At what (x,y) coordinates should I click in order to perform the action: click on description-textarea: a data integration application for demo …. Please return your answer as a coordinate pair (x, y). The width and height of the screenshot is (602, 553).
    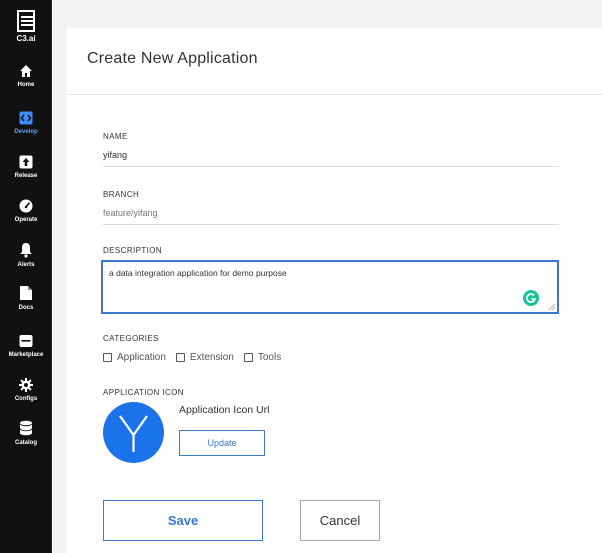
    Looking at the image, I should click on (330, 287).